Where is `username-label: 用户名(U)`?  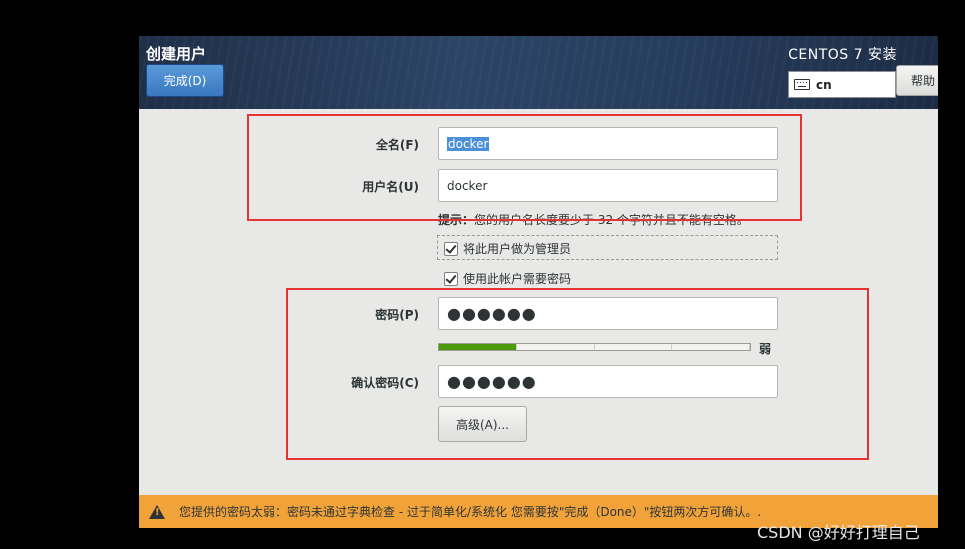
username-label: 用户名(U) is located at coordinates (390, 187).